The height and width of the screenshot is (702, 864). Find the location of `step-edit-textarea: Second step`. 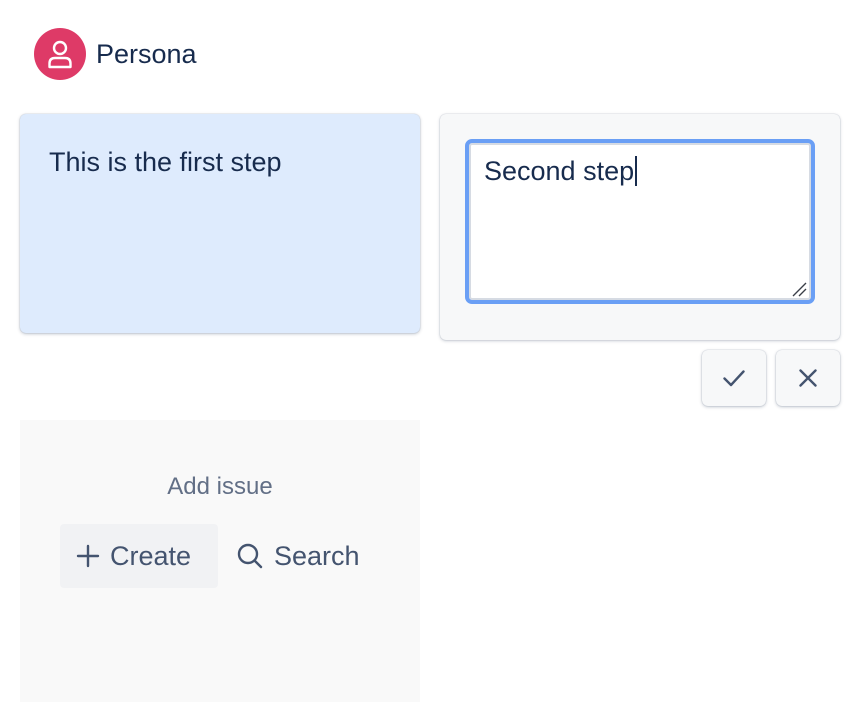

step-edit-textarea: Second step is located at coordinates (640, 221).